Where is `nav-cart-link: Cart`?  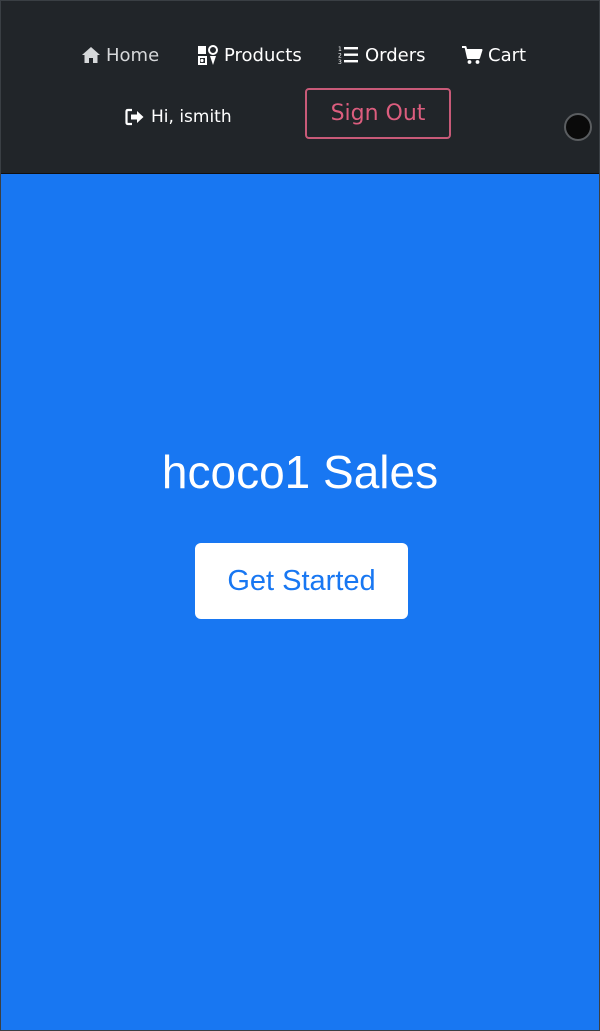 nav-cart-link: Cart is located at coordinates (493, 55).